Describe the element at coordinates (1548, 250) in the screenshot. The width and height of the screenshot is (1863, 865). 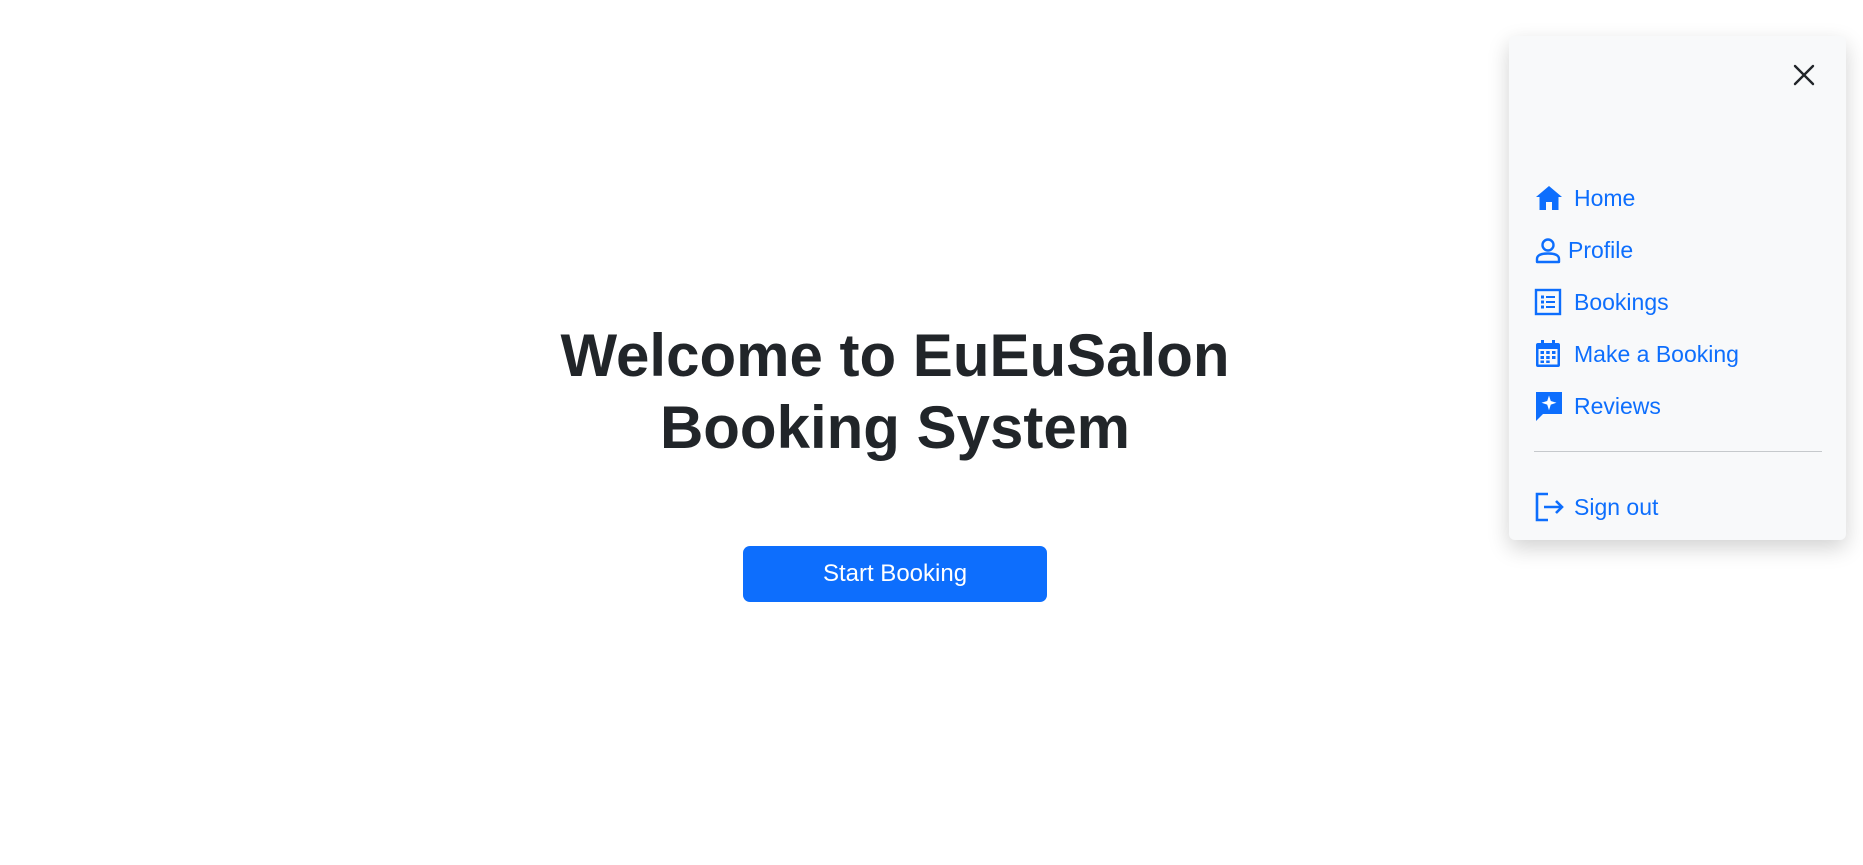
I see `person-icon` at that location.